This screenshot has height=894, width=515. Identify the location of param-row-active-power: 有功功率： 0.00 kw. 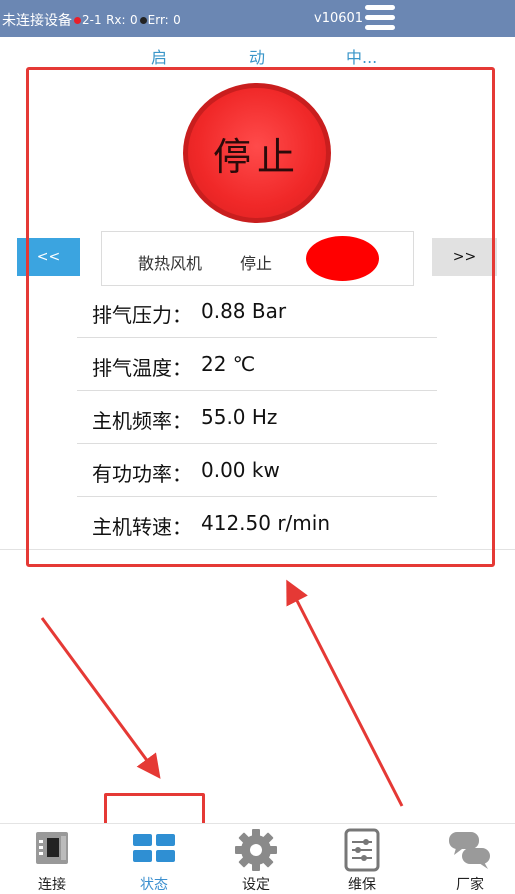
(257, 470).